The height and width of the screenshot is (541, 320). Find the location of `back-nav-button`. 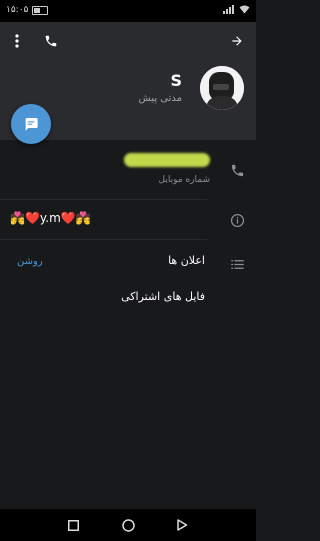

back-nav-button is located at coordinates (182, 525).